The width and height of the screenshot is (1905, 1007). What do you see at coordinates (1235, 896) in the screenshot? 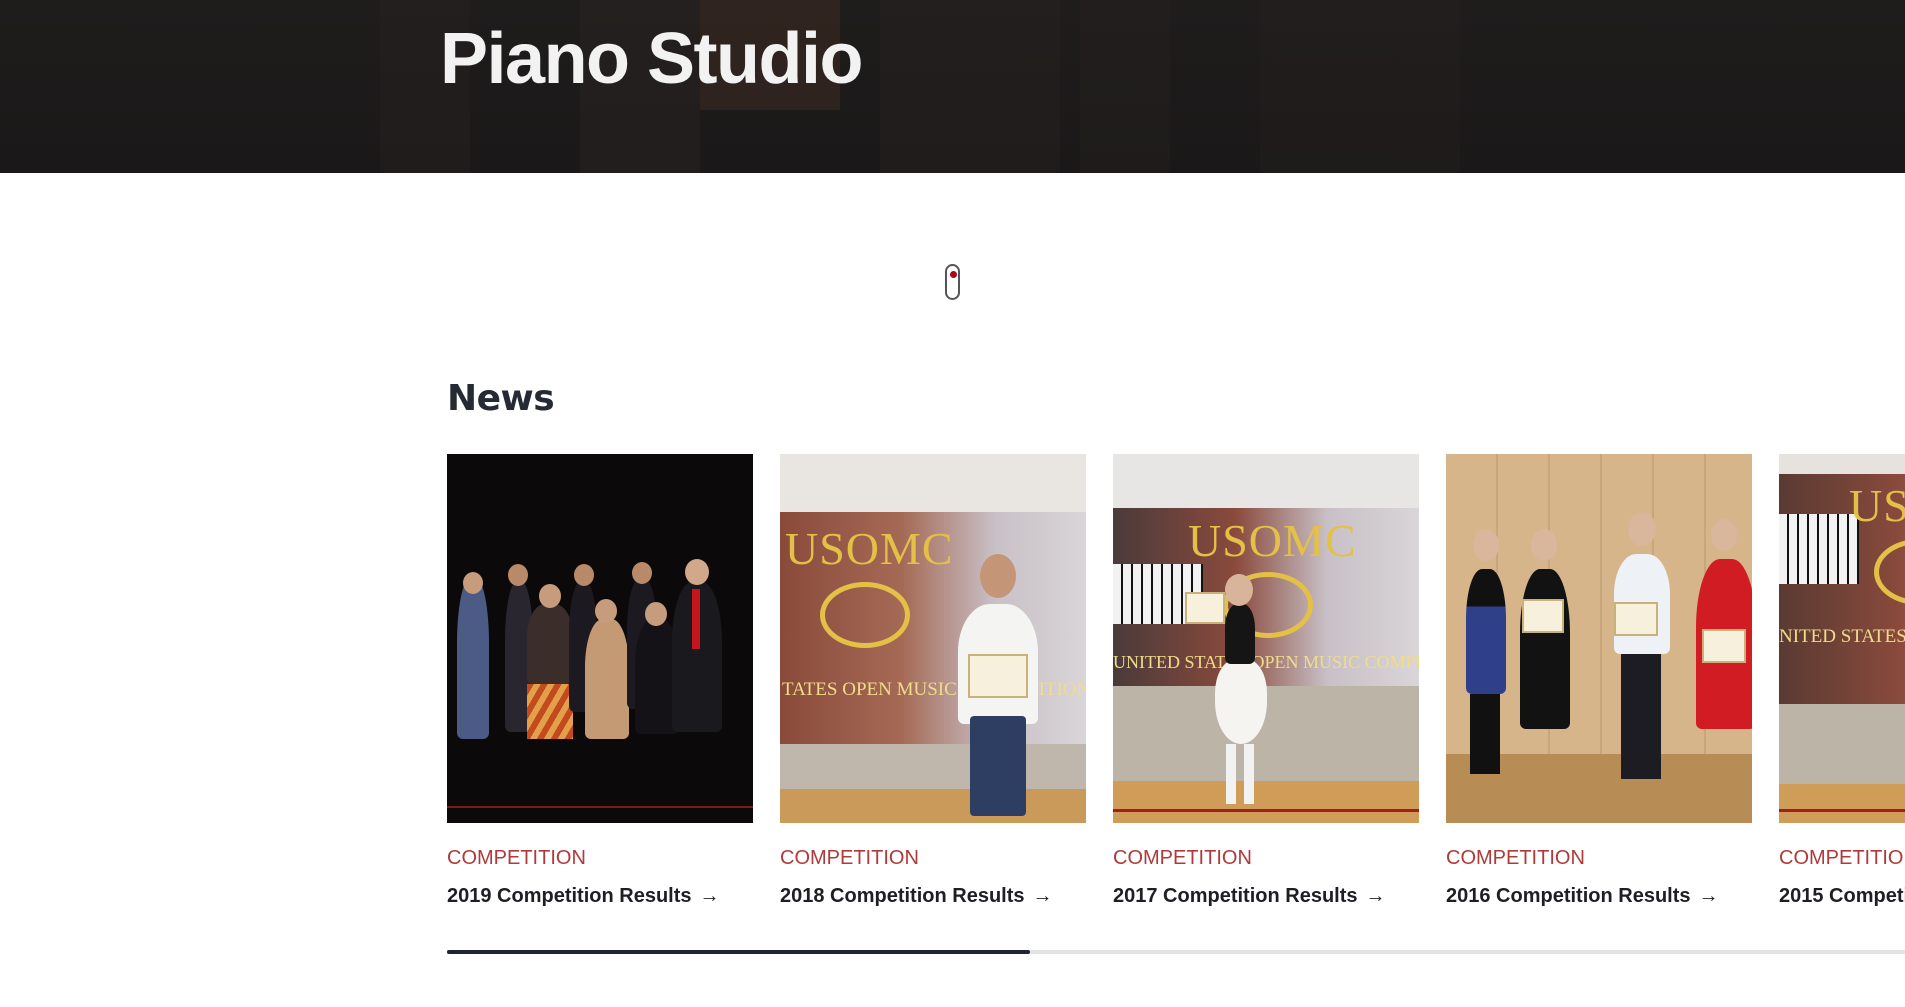
I see `news-card-title: 2017 Competition Results` at bounding box center [1235, 896].